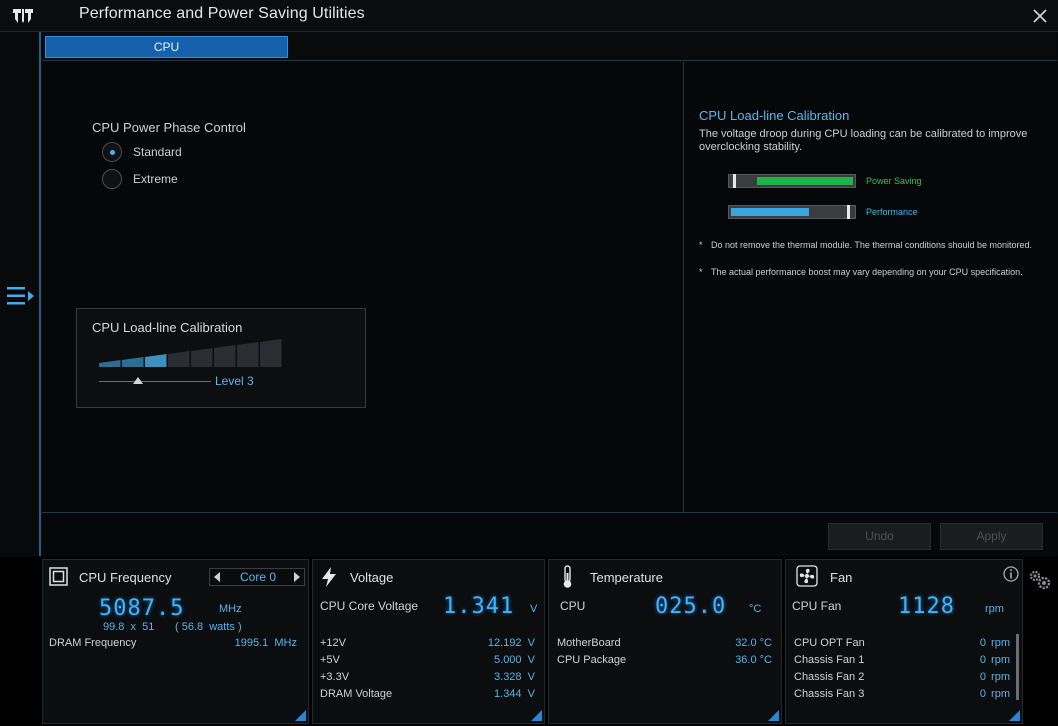 The height and width of the screenshot is (726, 1058). What do you see at coordinates (848, 212) in the screenshot?
I see `performance-marker` at bounding box center [848, 212].